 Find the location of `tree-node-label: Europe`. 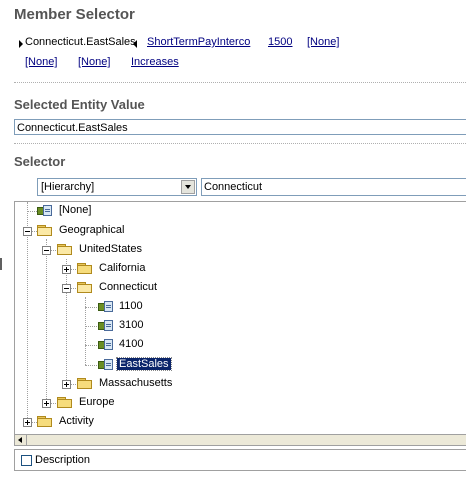

tree-node-label: Europe is located at coordinates (97, 402).